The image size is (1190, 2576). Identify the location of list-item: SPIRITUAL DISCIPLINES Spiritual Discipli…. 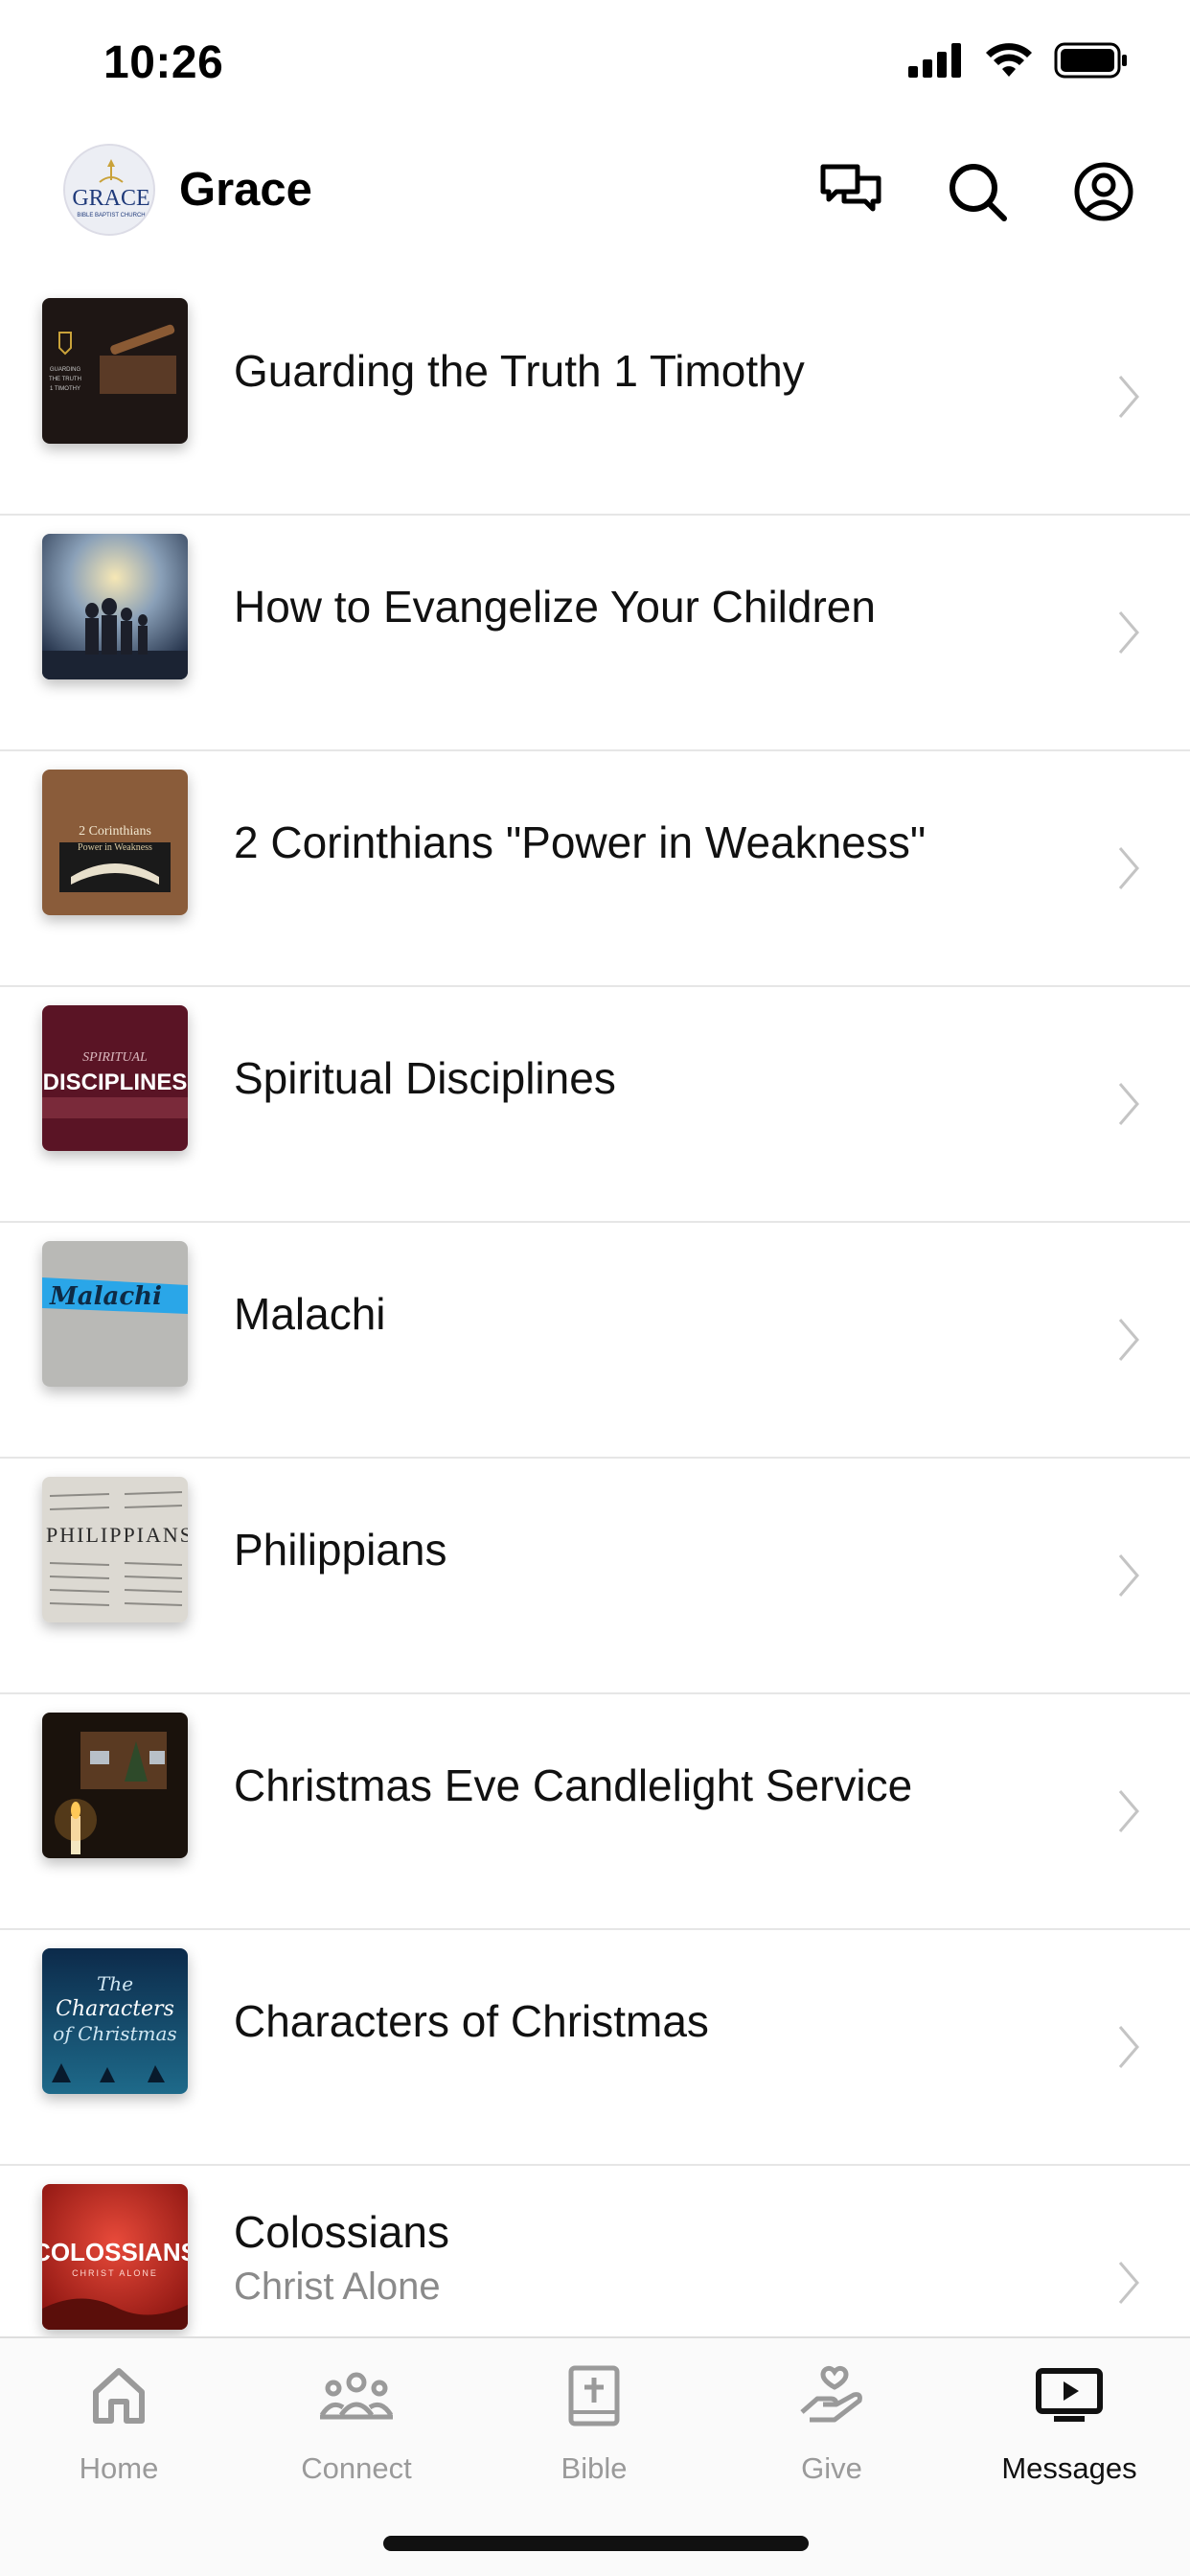
(595, 1105).